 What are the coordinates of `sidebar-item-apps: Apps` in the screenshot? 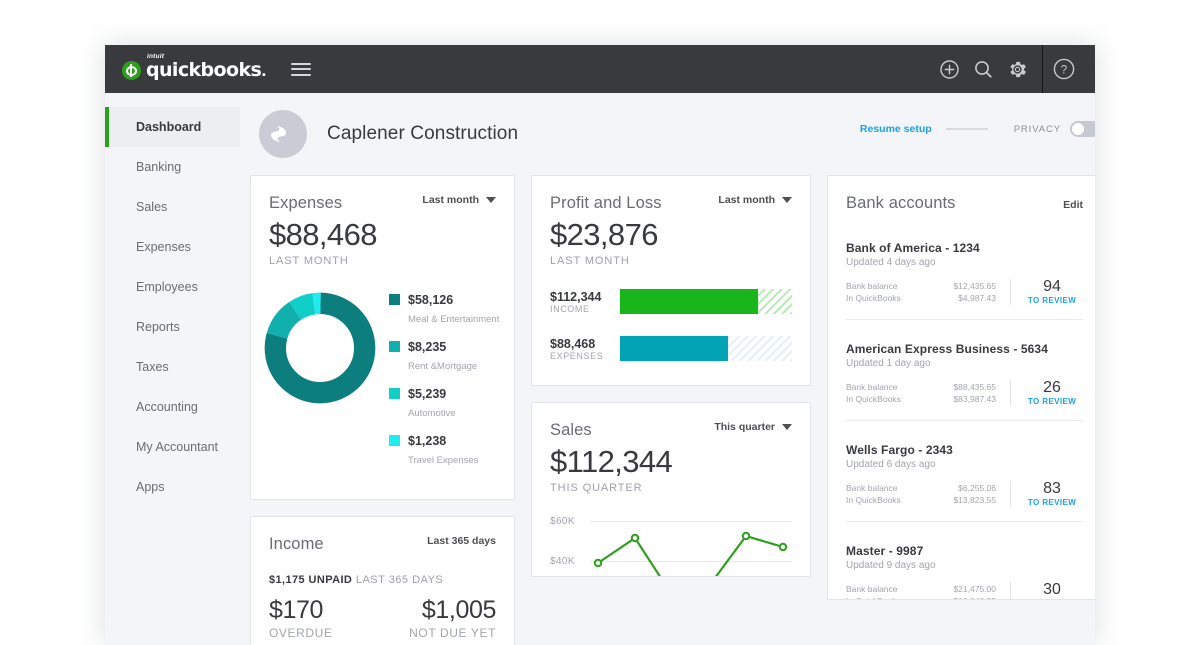 It's located at (172, 487).